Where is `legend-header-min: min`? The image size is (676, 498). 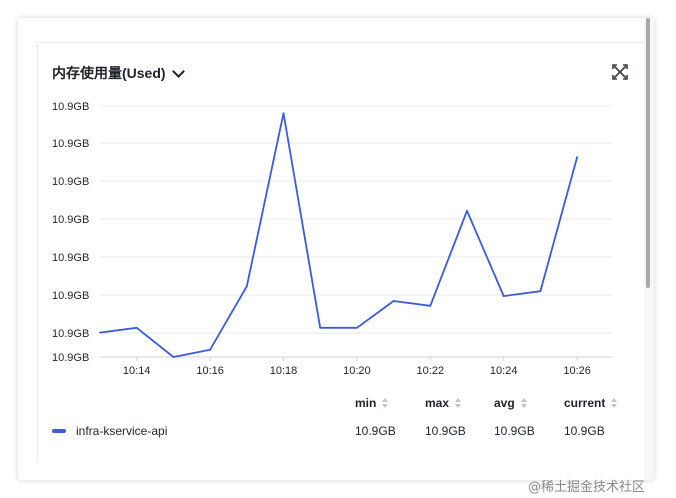
legend-header-min: min is located at coordinates (372, 403).